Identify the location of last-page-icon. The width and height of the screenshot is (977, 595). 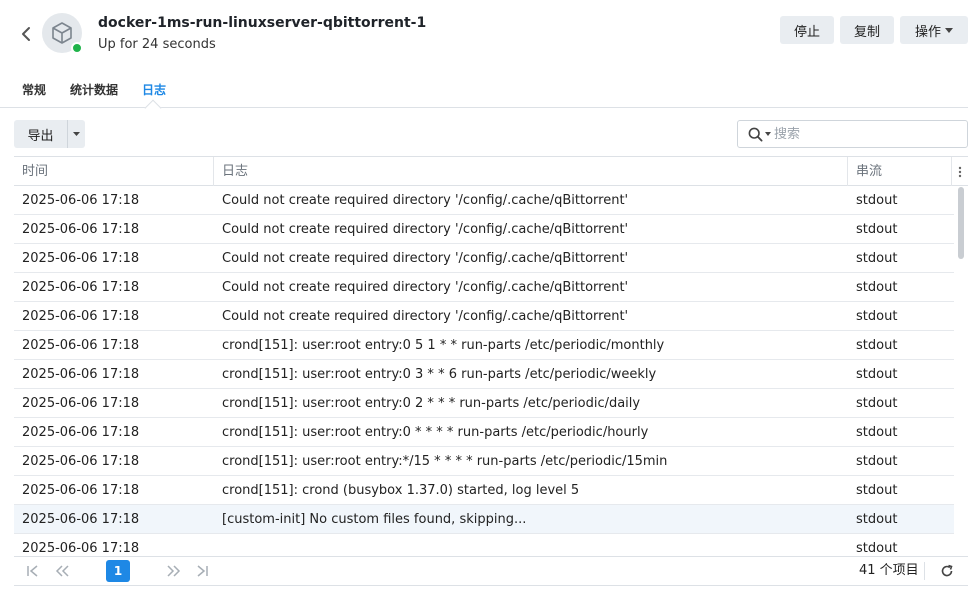
(202, 571).